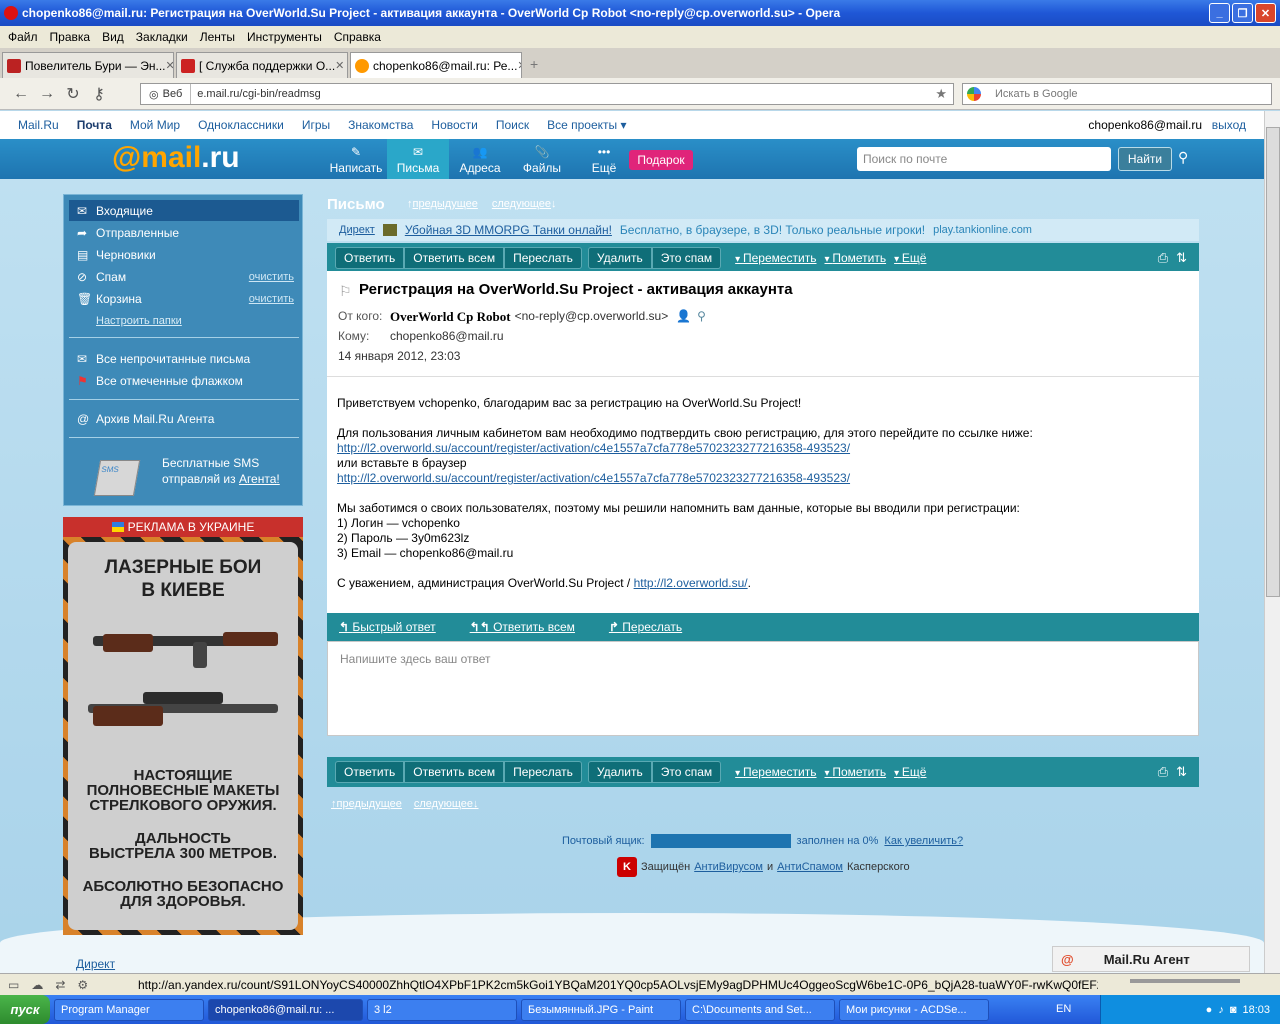  What do you see at coordinates (357, 230) in the screenshot?
I see `promo-direct-link: Директ` at bounding box center [357, 230].